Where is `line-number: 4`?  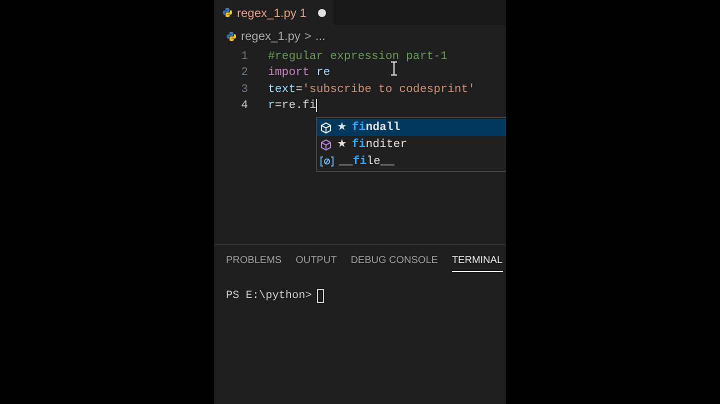
line-number: 4 is located at coordinates (244, 106).